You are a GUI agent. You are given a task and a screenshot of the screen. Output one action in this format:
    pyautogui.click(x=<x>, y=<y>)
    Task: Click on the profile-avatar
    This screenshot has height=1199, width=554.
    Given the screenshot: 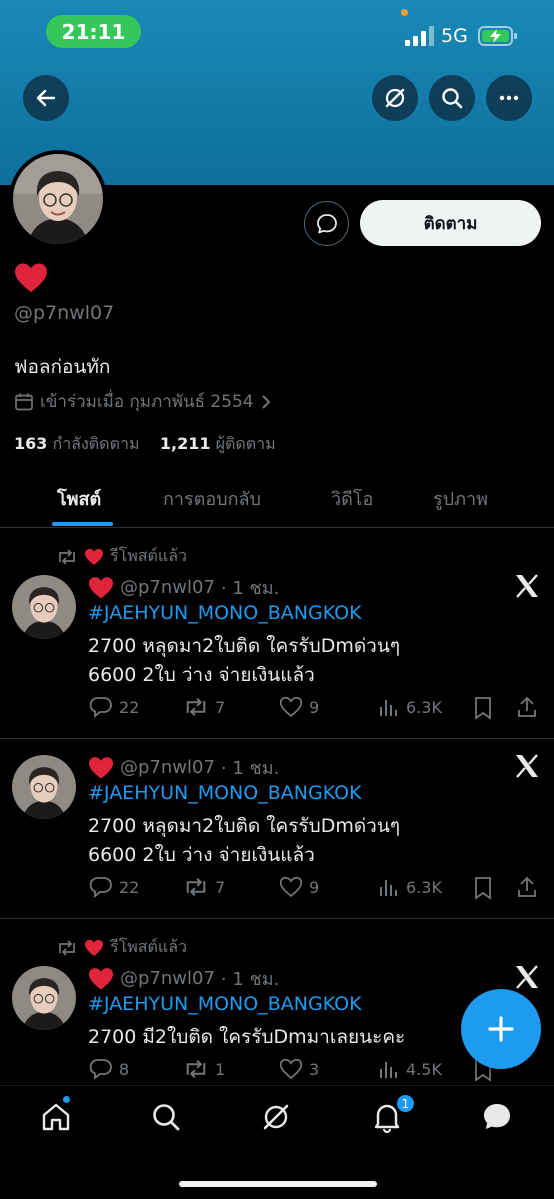 What is the action you would take?
    pyautogui.click(x=58, y=199)
    